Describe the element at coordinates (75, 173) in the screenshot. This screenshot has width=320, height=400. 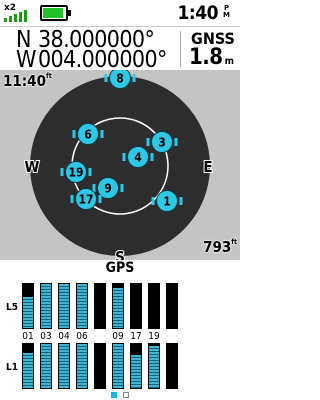
I see `satellite-label: 19` at that location.